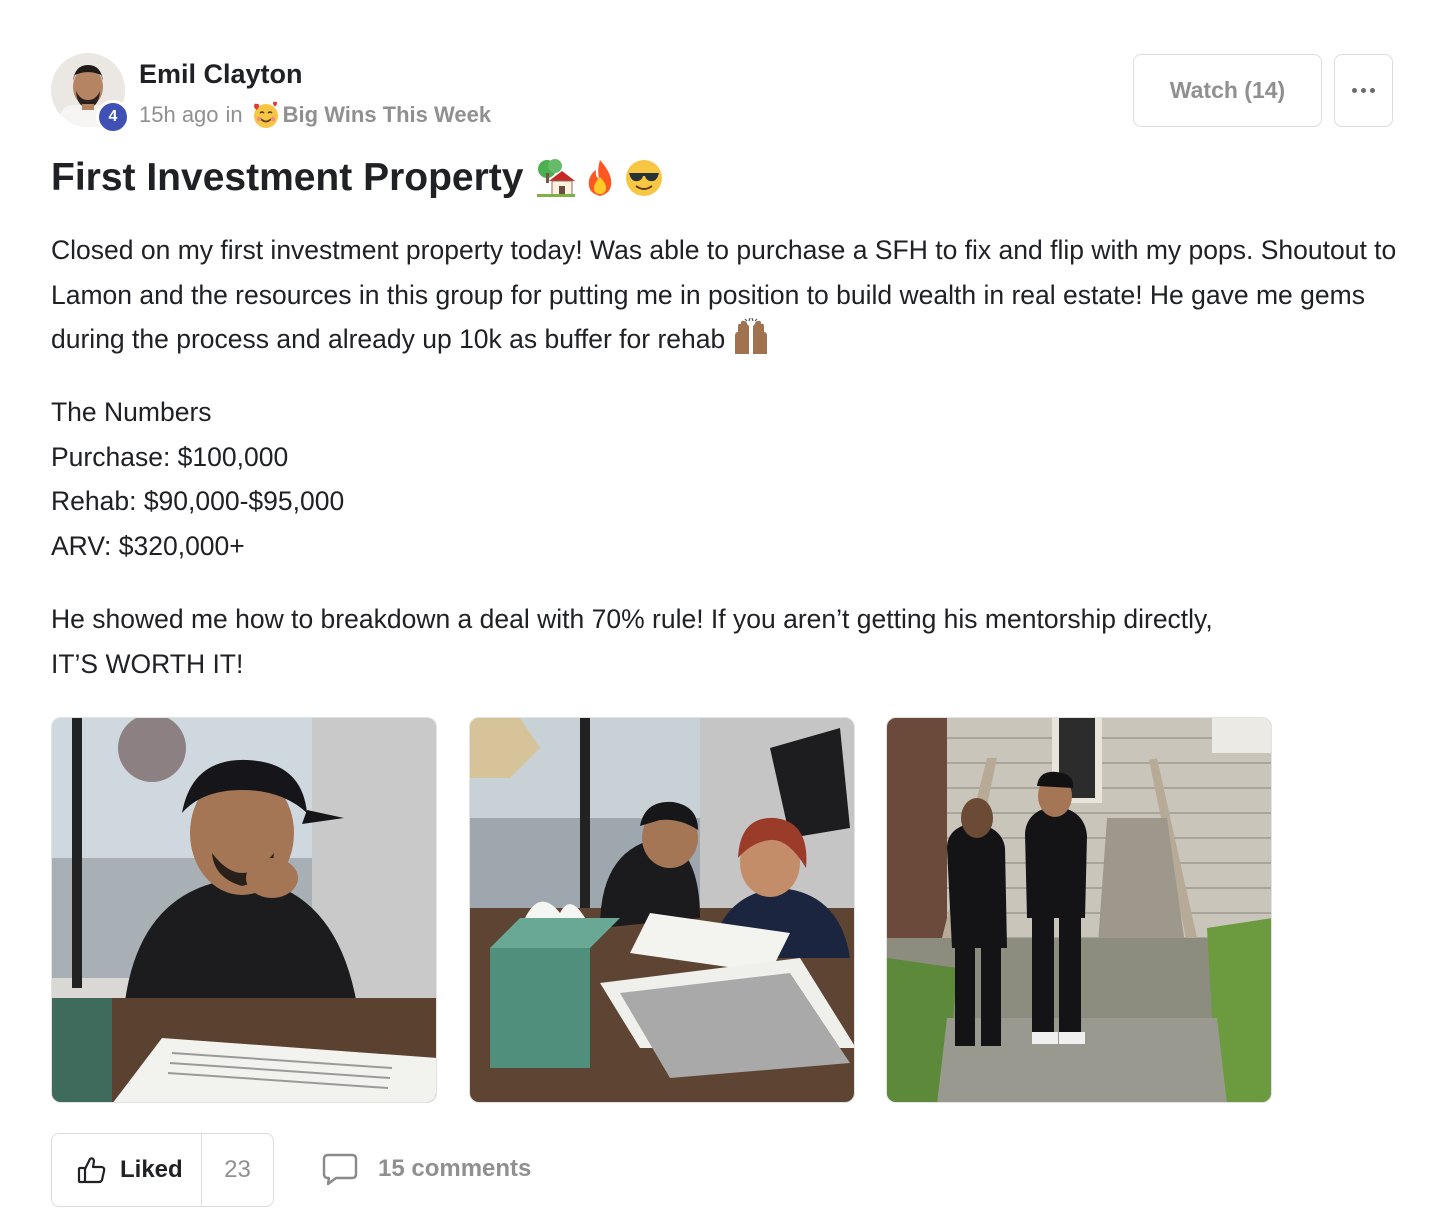  What do you see at coordinates (113, 117) in the screenshot?
I see `level-badge: 4` at bounding box center [113, 117].